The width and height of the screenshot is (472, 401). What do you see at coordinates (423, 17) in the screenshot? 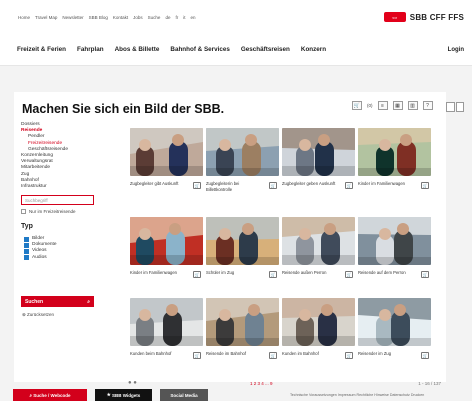
I see `sbb-logo: ⇔ SBB CFF FFS` at bounding box center [423, 17].